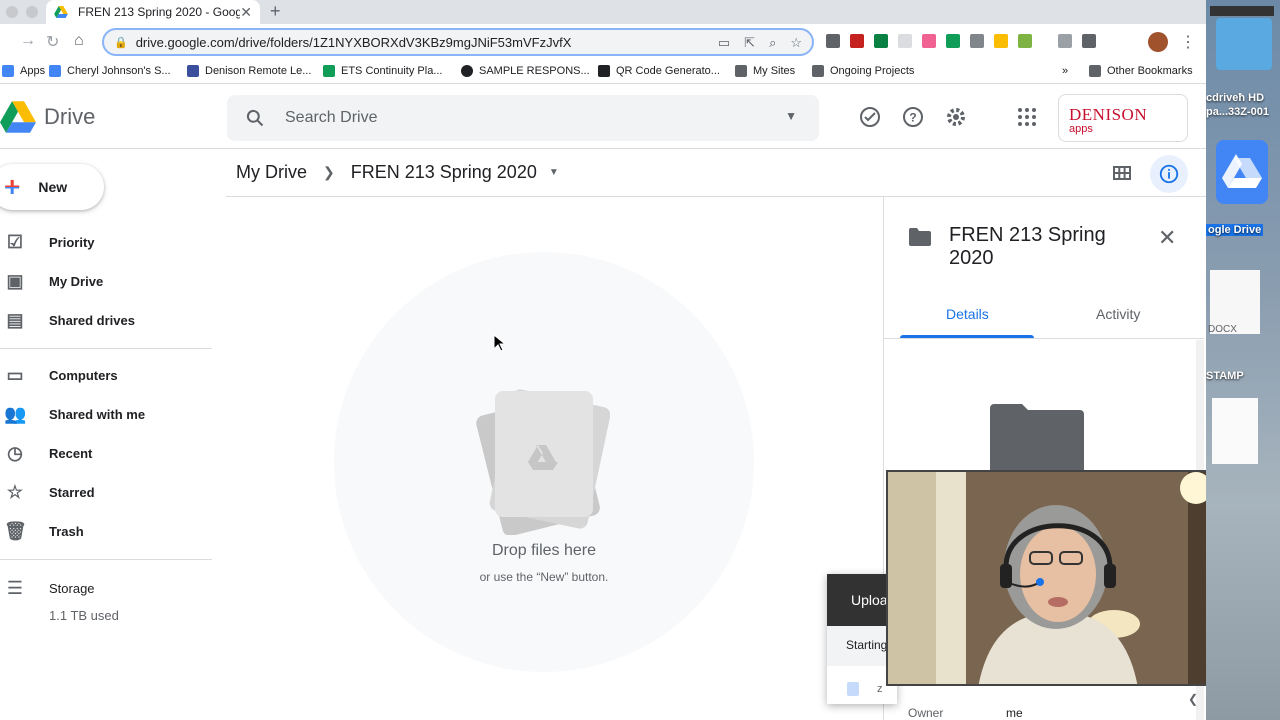 The width and height of the screenshot is (1280, 720). I want to click on apps-grid-icon, so click(1027, 117).